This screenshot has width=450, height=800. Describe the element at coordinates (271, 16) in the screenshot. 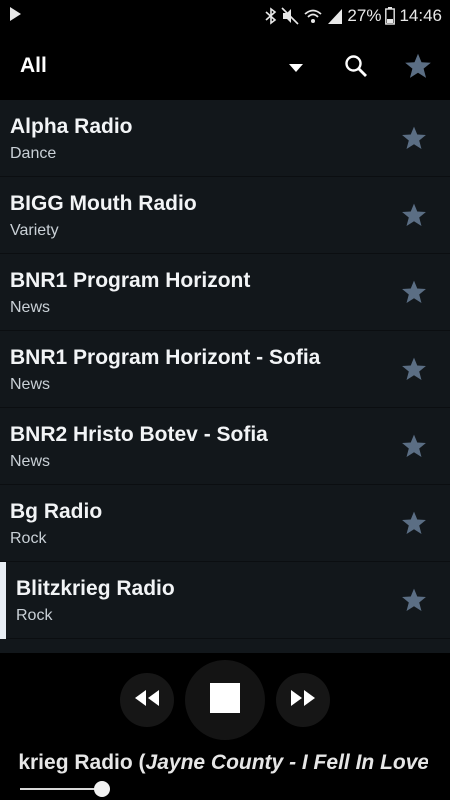

I see `bluetooth-icon` at that location.